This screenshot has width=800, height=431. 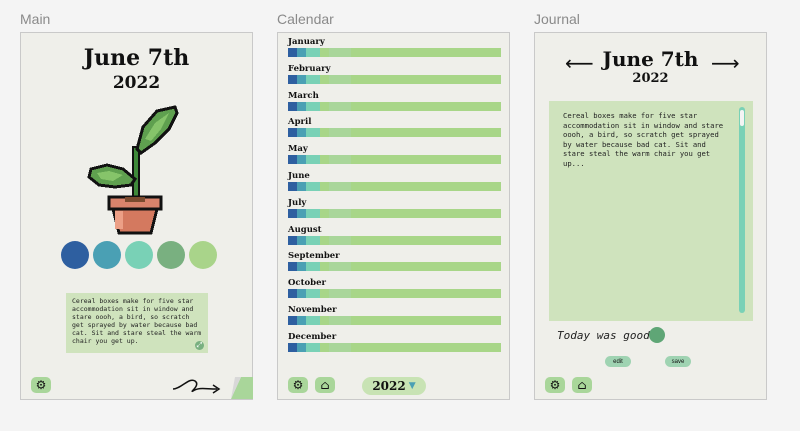 I want to click on swirl-arrow-icon, so click(x=197, y=385).